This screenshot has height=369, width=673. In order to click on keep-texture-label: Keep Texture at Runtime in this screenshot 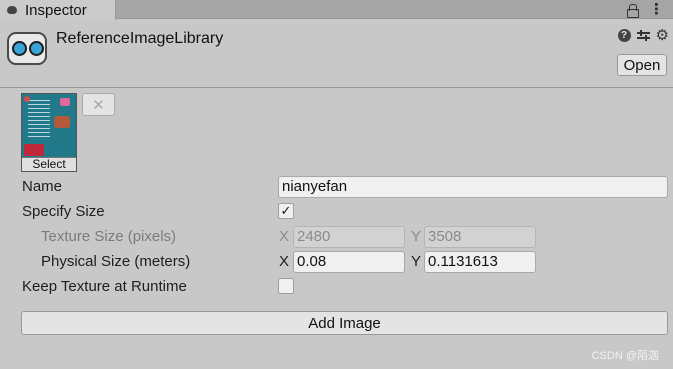, I will do `click(104, 286)`.